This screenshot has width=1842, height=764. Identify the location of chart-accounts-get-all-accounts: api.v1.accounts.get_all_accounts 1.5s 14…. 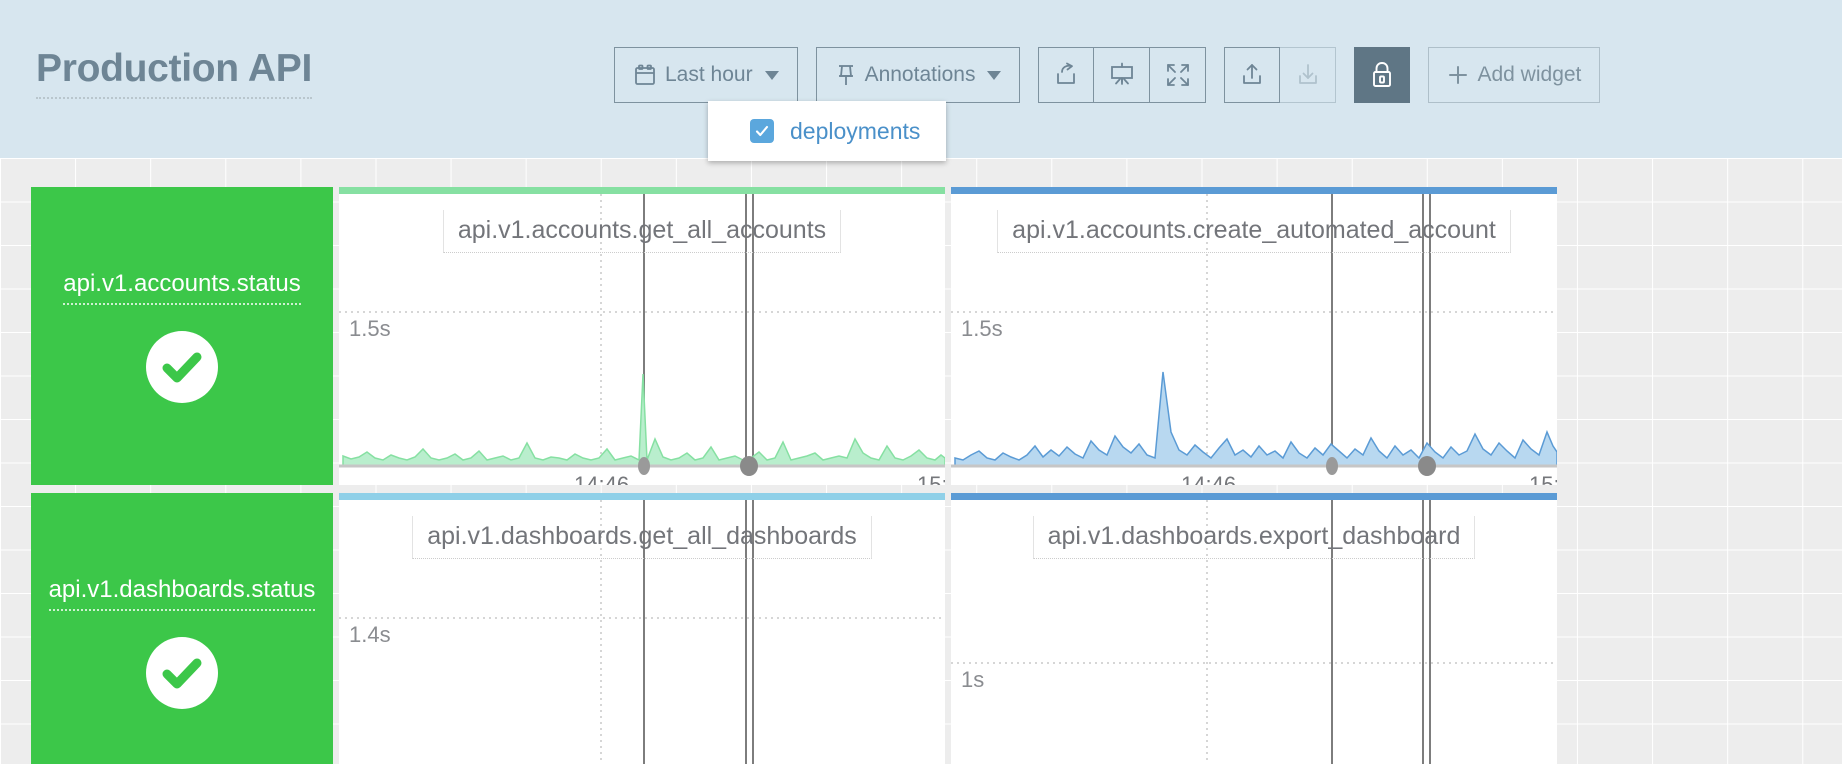
(642, 336).